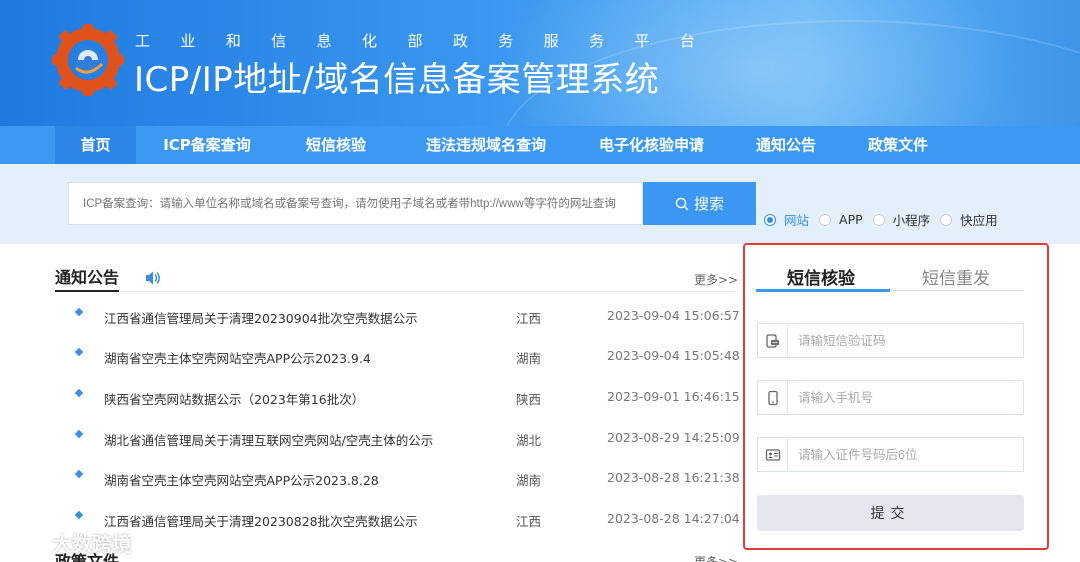 This screenshot has width=1080, height=562. I want to click on subtitle-char: 部, so click(415, 41).